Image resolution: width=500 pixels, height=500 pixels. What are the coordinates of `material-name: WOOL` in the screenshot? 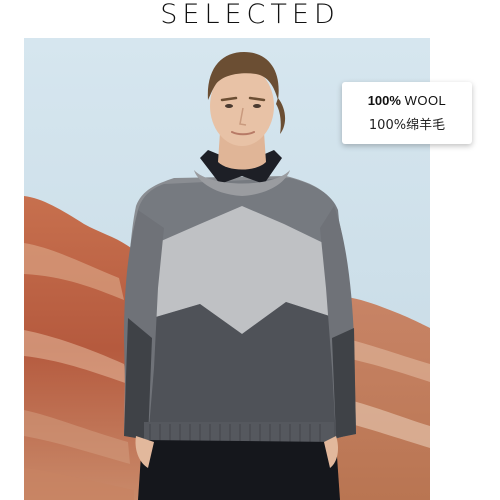 It's located at (425, 100).